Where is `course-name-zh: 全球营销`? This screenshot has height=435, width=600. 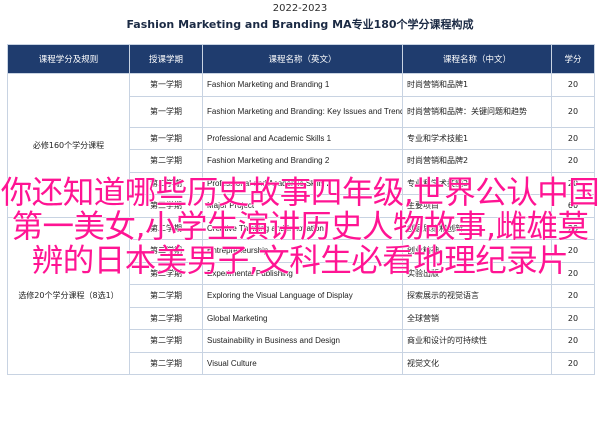
course-name-zh: 全球营销 is located at coordinates (477, 318).